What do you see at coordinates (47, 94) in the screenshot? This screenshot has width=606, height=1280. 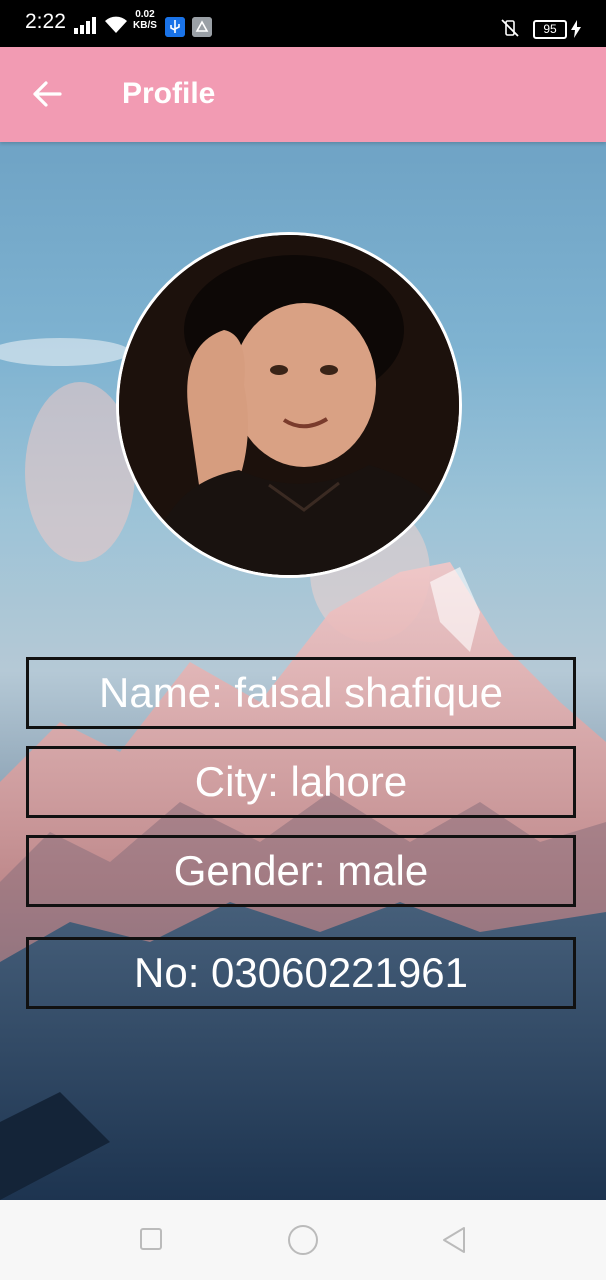 I see `arrow-left-icon` at bounding box center [47, 94].